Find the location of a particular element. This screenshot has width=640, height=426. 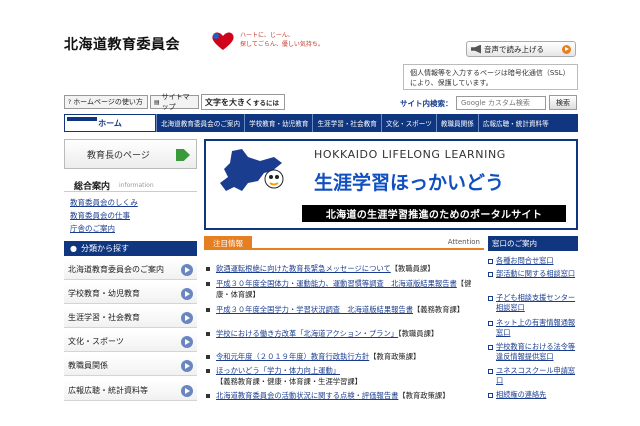

notices-header: 注目情報 Attention is located at coordinates (344, 242).